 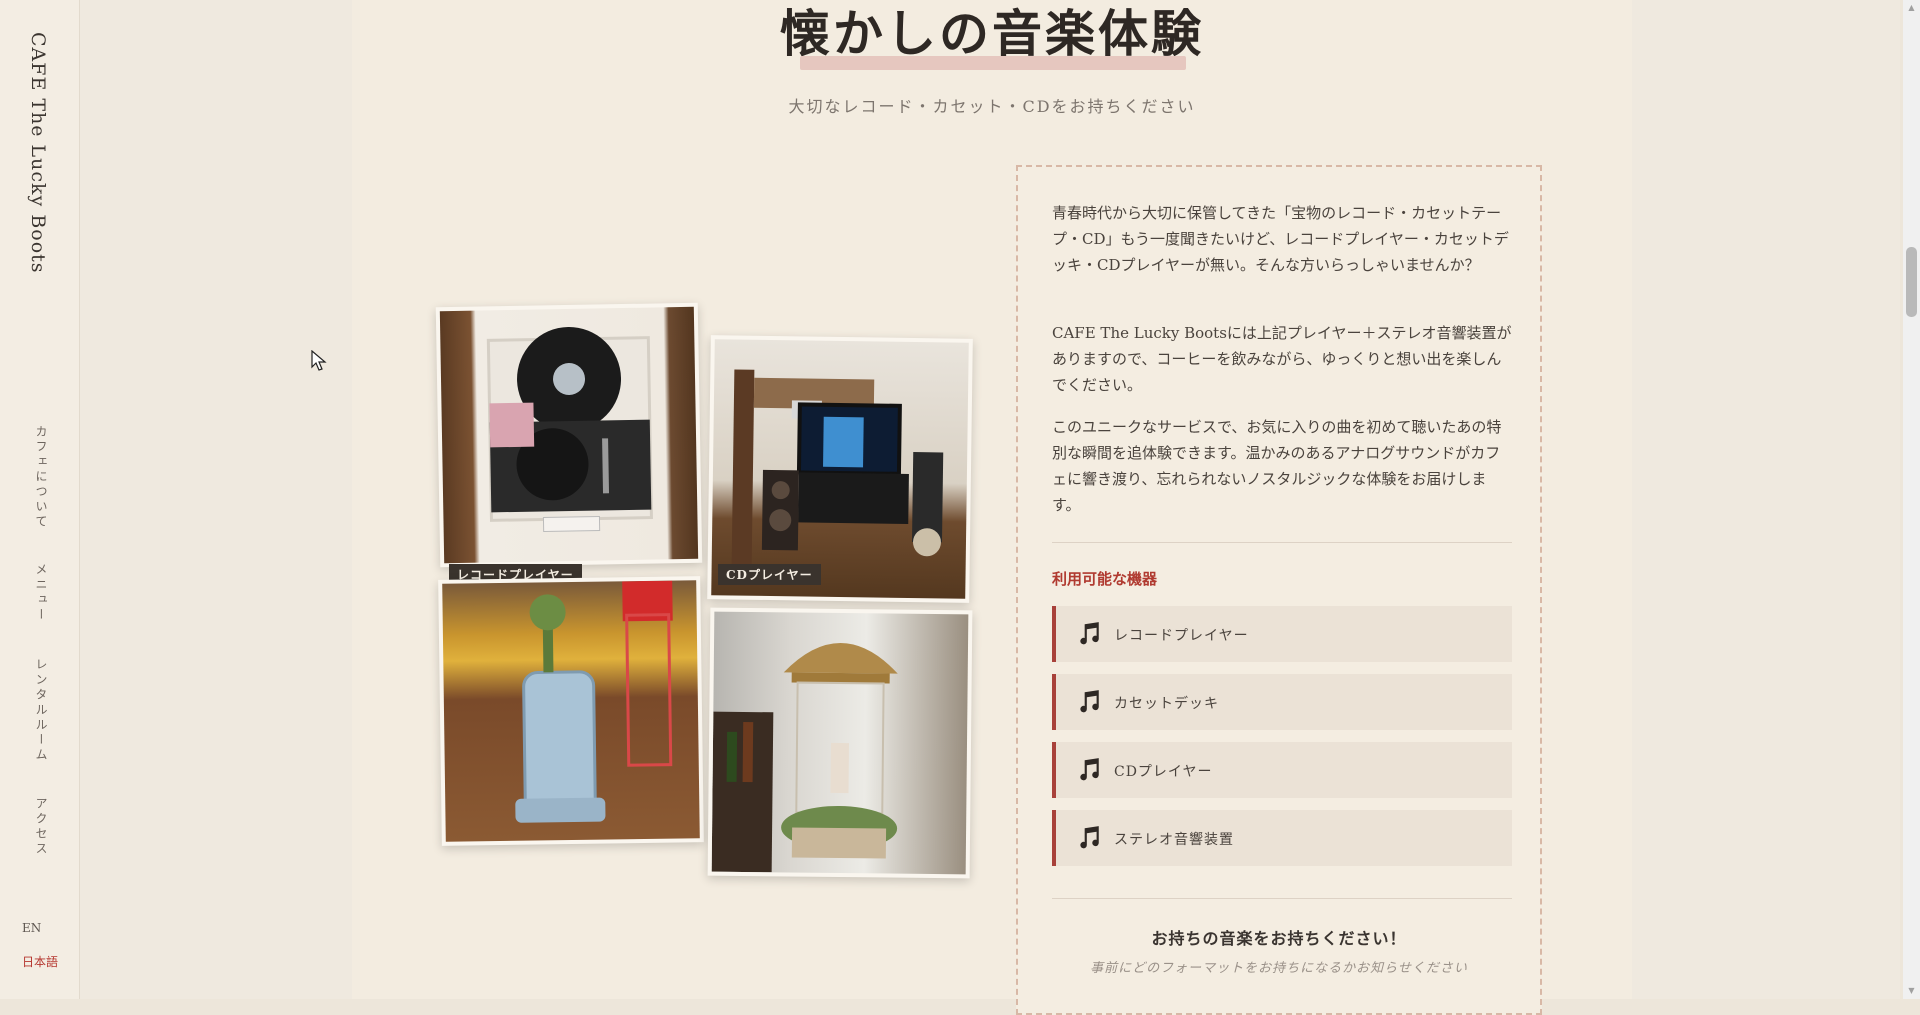 I want to click on caption-cd-player: CDプレイヤー, so click(x=769, y=574).